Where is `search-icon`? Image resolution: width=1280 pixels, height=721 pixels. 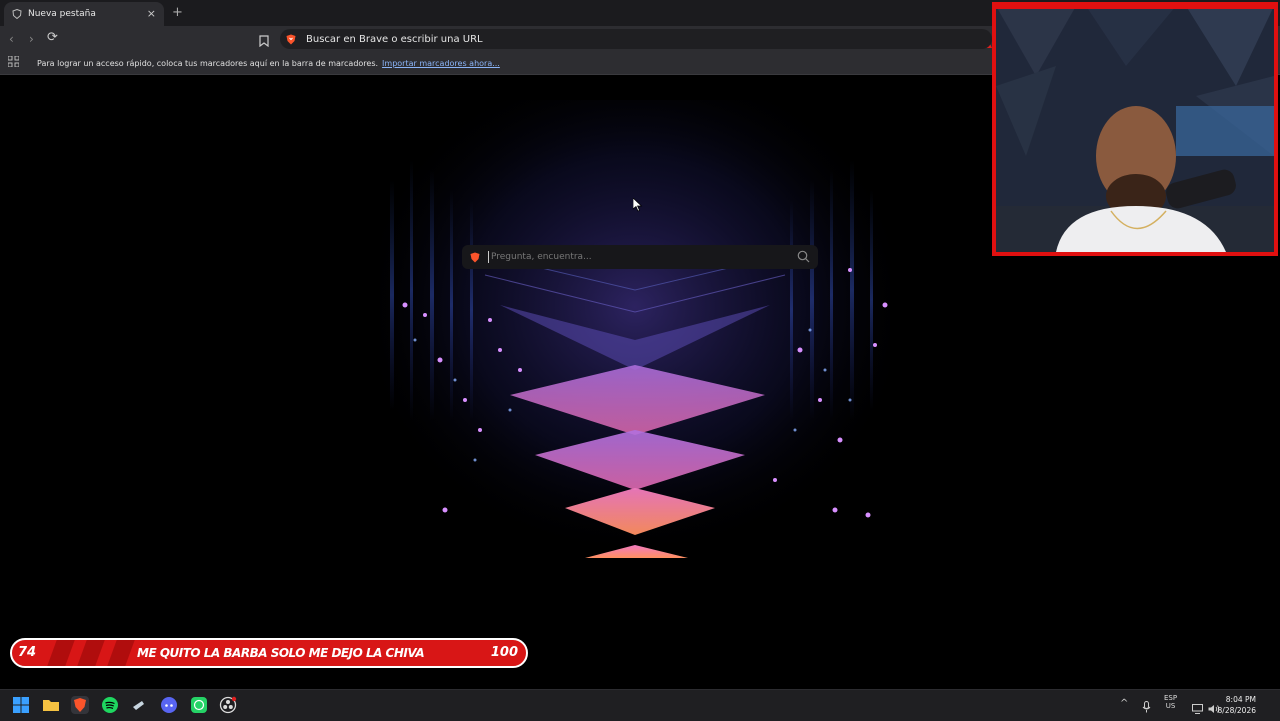
search-icon is located at coordinates (803, 258).